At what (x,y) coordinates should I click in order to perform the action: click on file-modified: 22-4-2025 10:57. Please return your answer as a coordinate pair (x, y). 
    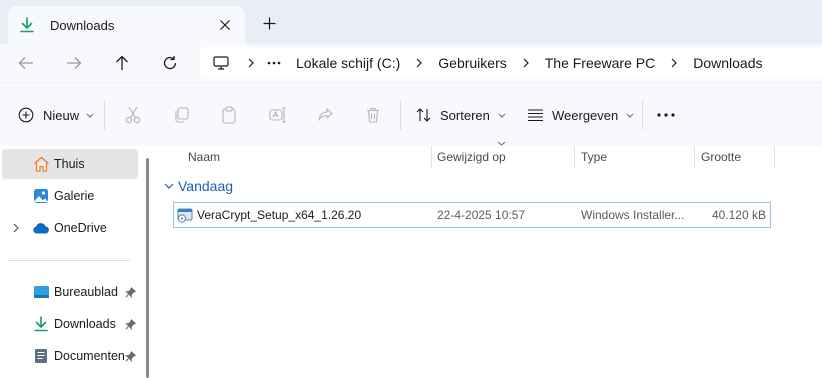
    Looking at the image, I should click on (481, 215).